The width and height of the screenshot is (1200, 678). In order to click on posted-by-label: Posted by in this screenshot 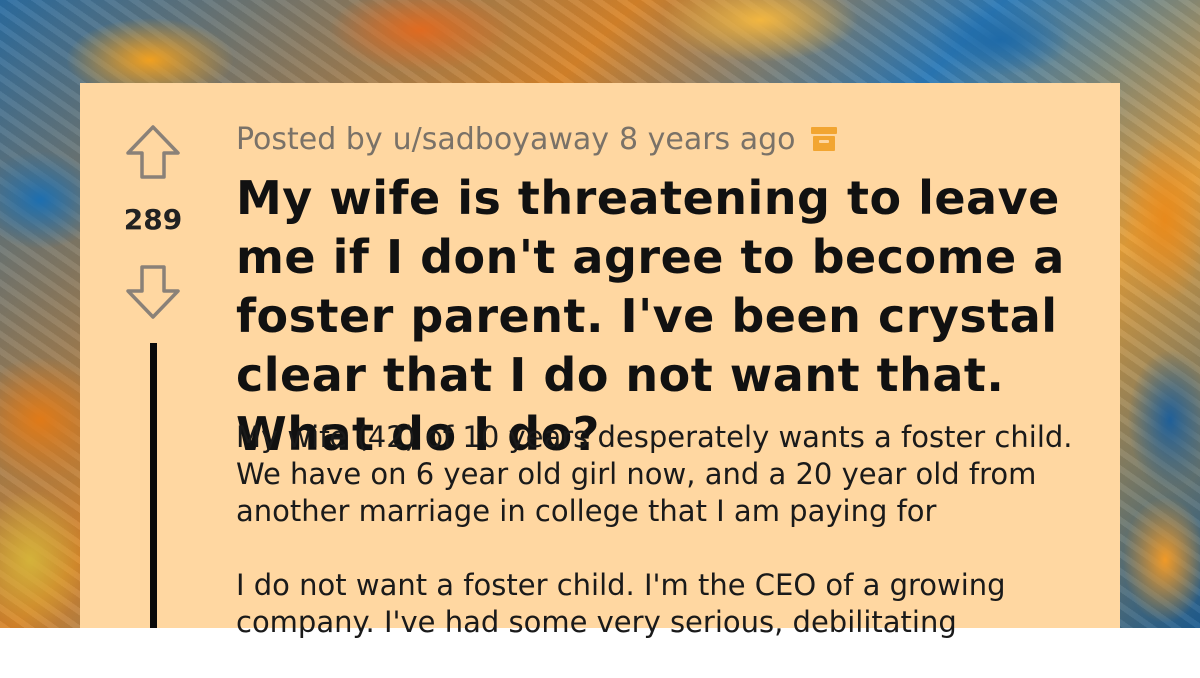, I will do `click(309, 139)`.